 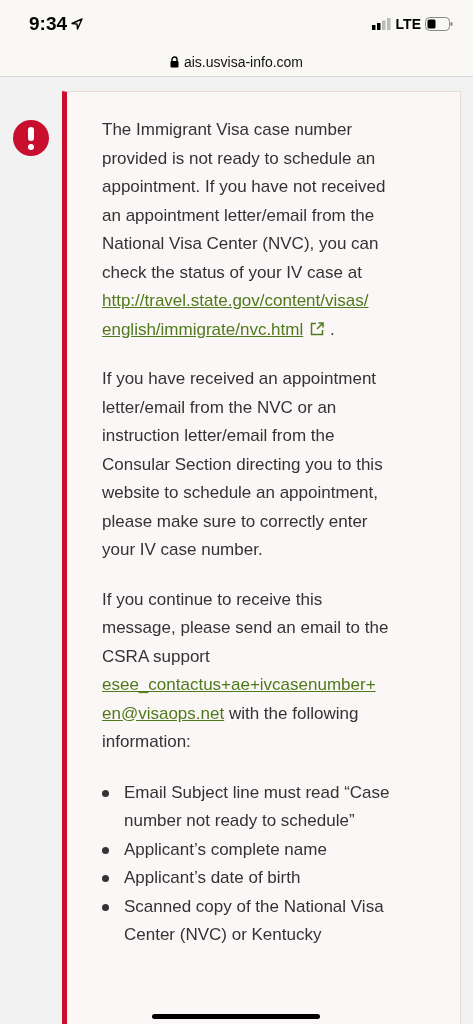 What do you see at coordinates (163, 713) in the screenshot?
I see `link: en@visaops.net` at bounding box center [163, 713].